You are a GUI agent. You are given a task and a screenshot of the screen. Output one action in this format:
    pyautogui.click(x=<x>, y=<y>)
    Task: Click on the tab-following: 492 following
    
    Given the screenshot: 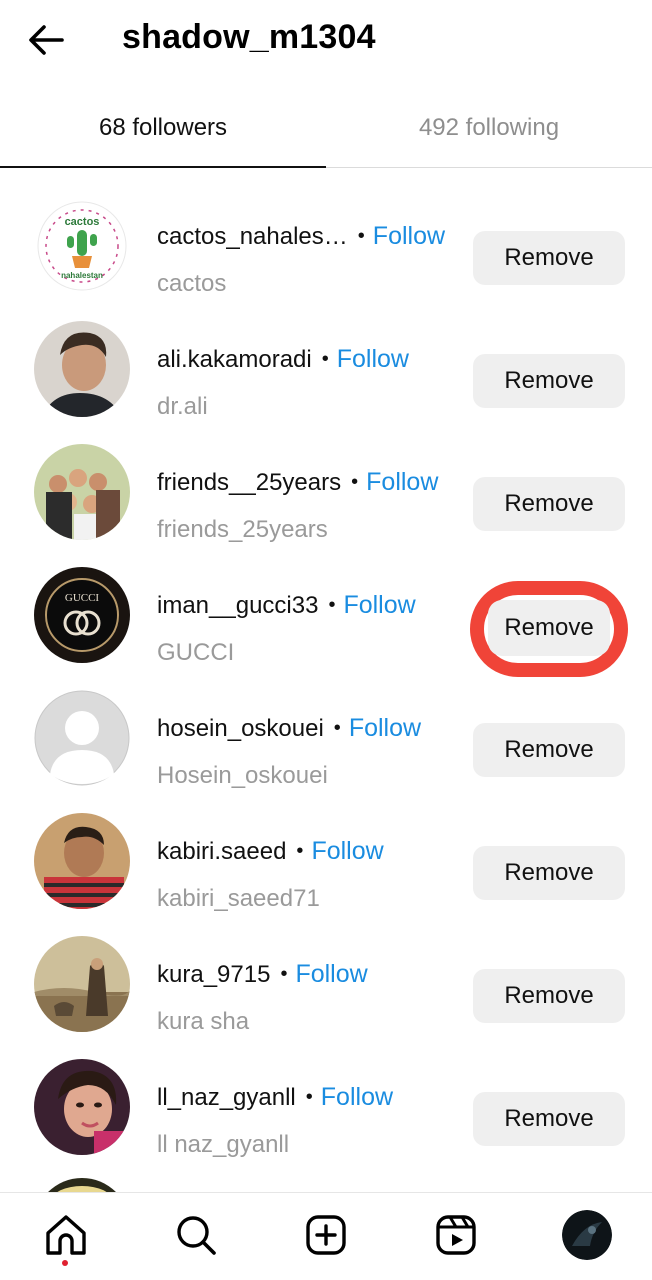 What is the action you would take?
    pyautogui.click(x=489, y=130)
    